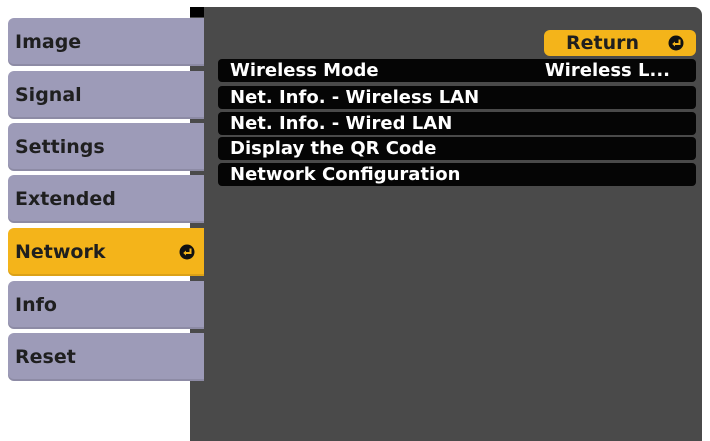 This screenshot has height=441, width=710. I want to click on menu-row-label: Net. Info. - Wireless LAN, so click(355, 97).